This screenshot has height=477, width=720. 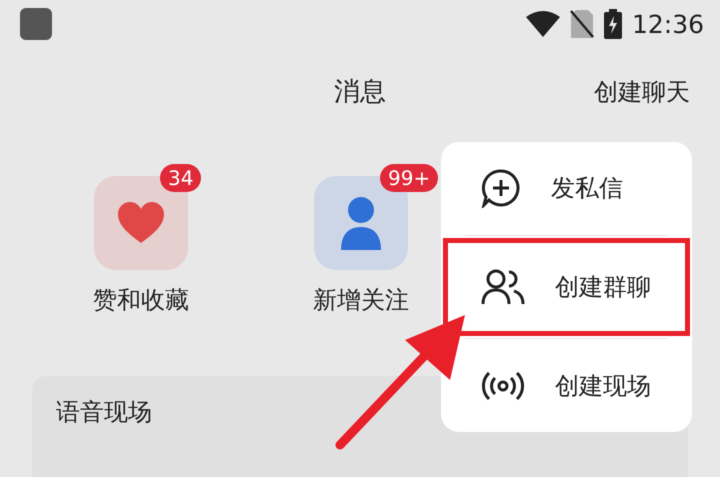 I want to click on no-sim-icon, so click(x=582, y=24).